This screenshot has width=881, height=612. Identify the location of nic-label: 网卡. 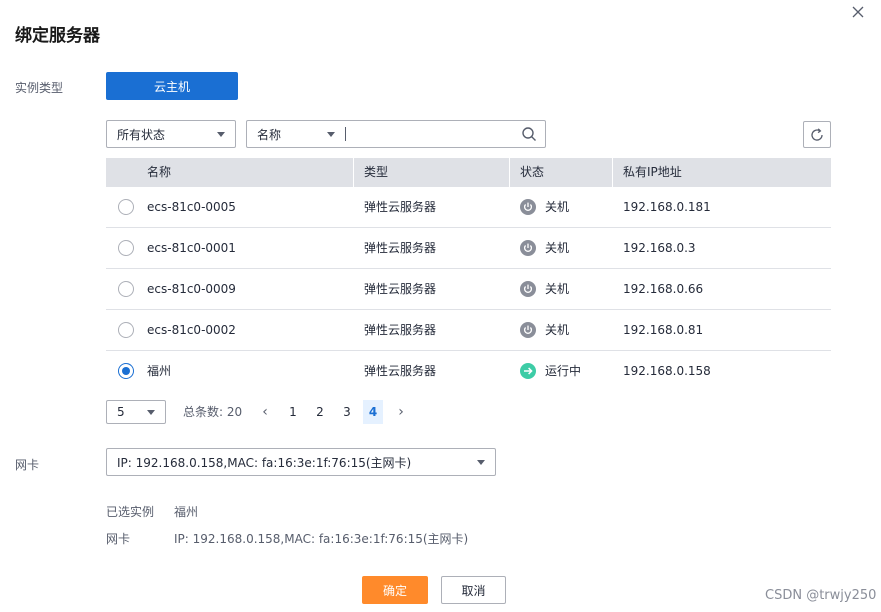
(27, 465).